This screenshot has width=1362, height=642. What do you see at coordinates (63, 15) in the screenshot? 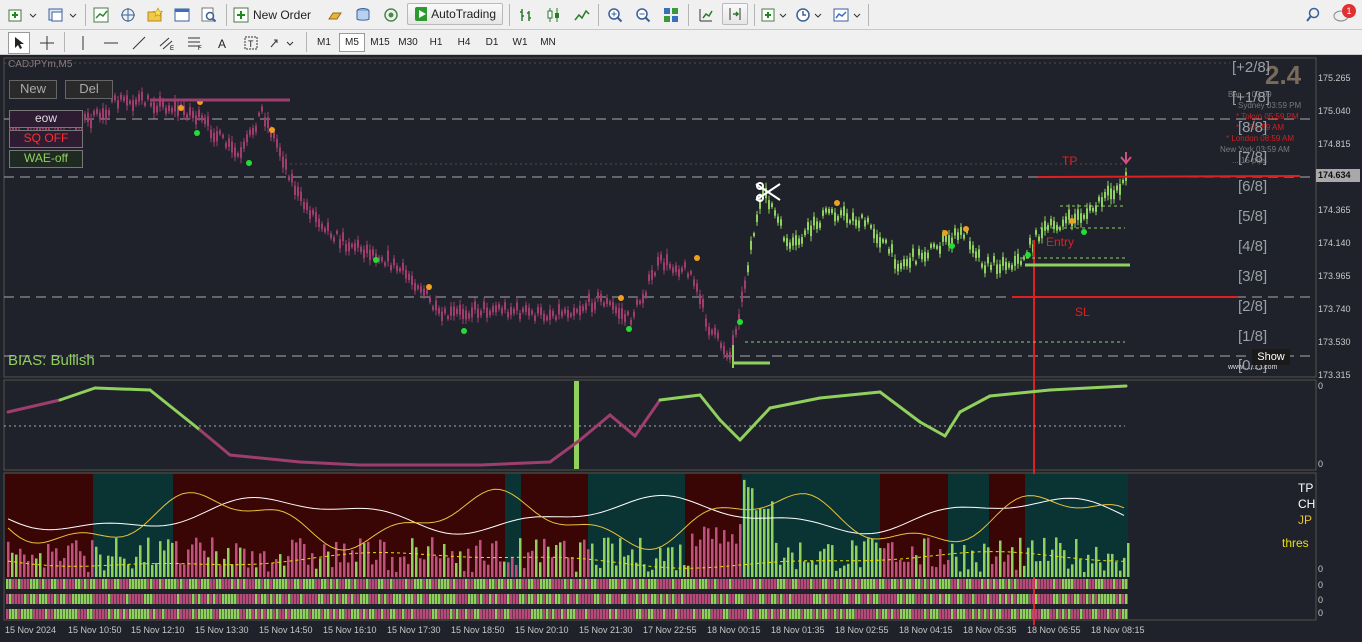
I see `profiles-button` at bounding box center [63, 15].